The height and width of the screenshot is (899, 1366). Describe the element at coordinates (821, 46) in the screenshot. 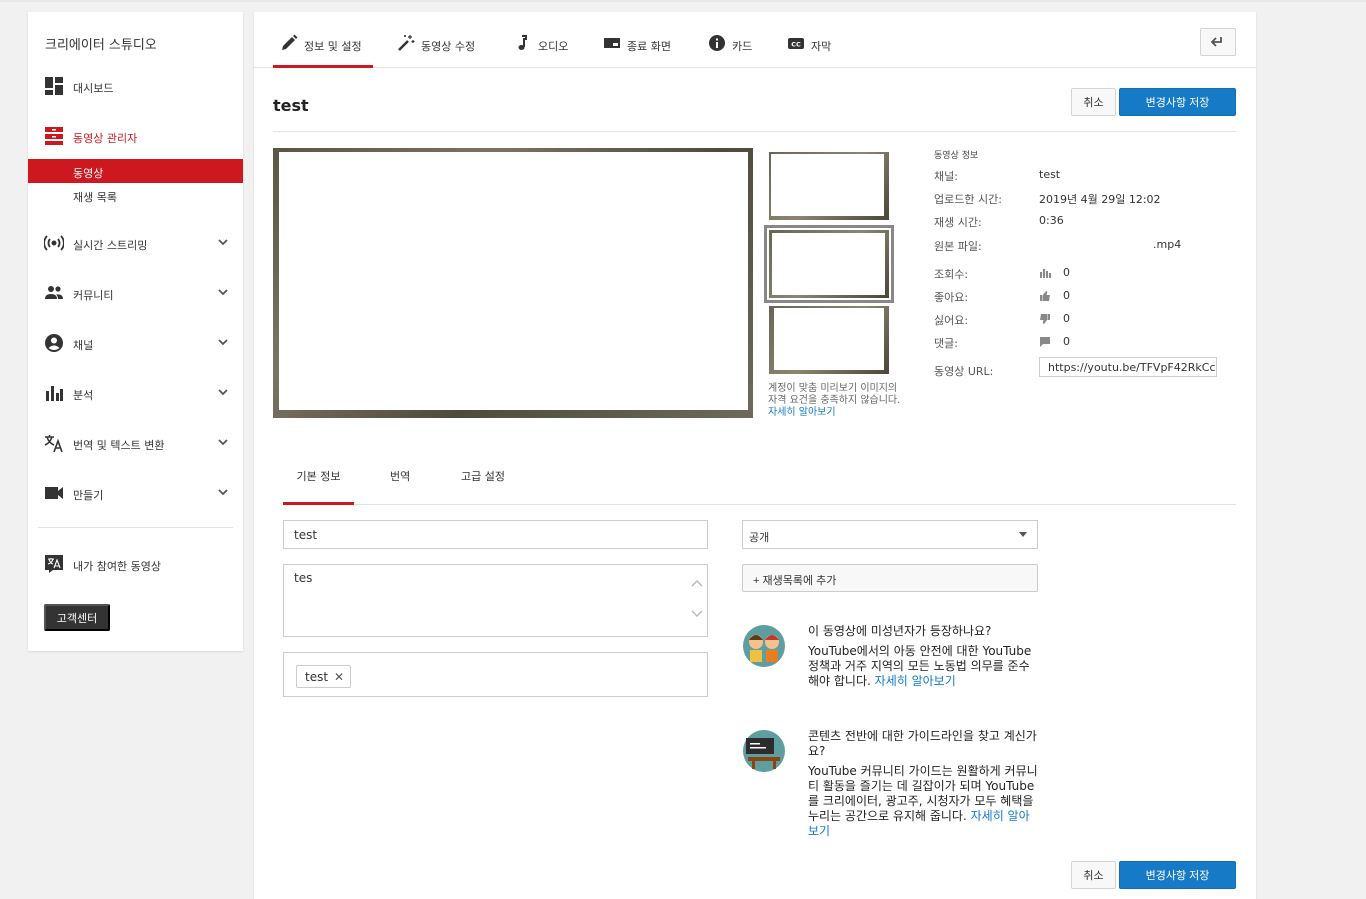

I see `tab-label: 자막` at that location.